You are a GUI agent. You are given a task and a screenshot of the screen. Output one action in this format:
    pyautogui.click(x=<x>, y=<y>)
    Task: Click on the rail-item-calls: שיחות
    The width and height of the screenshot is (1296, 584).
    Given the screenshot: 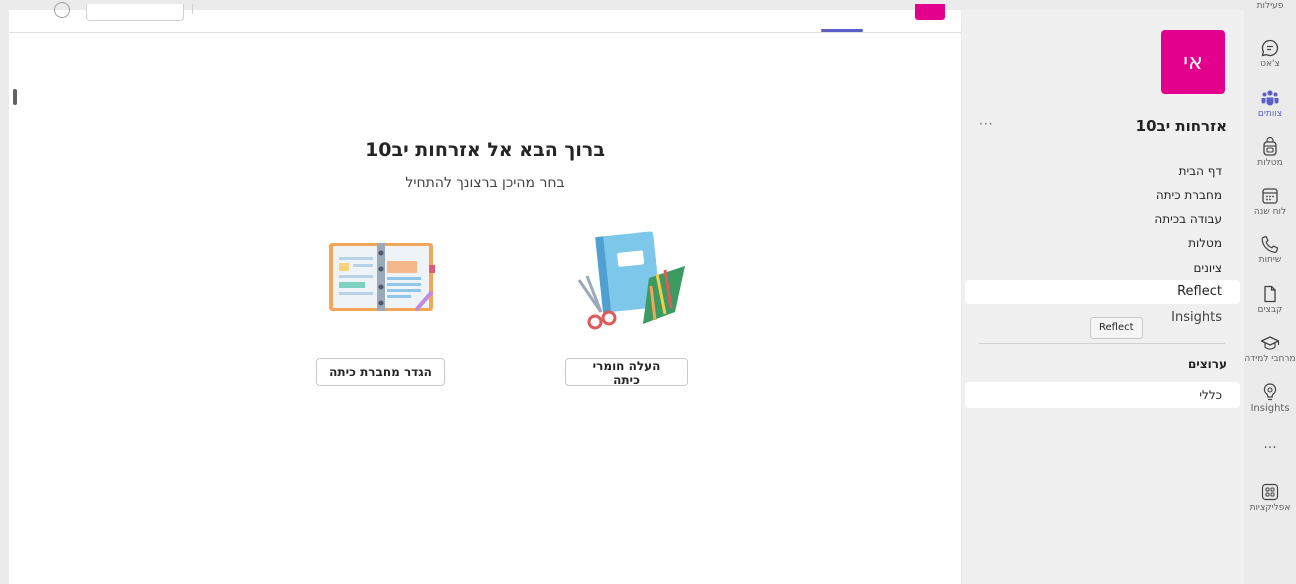 What is the action you would take?
    pyautogui.click(x=1270, y=249)
    